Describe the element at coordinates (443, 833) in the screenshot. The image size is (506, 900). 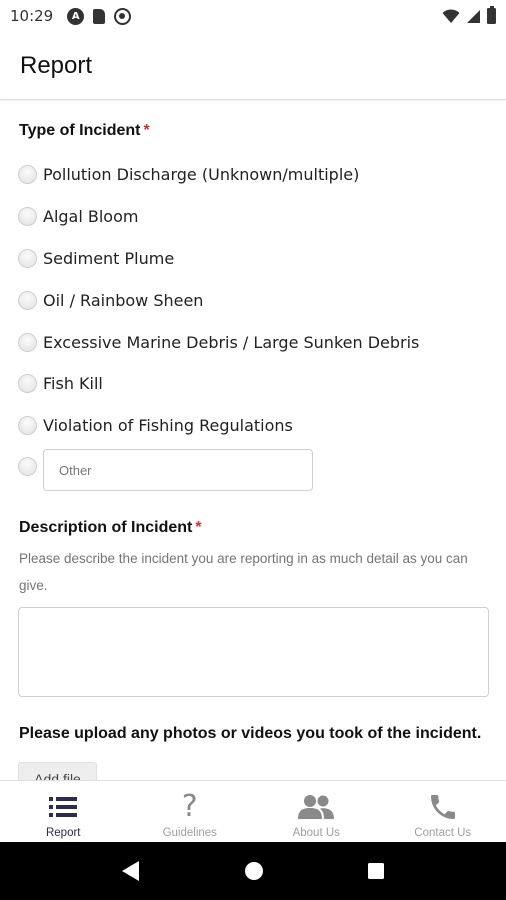
I see `nav-label-contact-us: Contact Us` at that location.